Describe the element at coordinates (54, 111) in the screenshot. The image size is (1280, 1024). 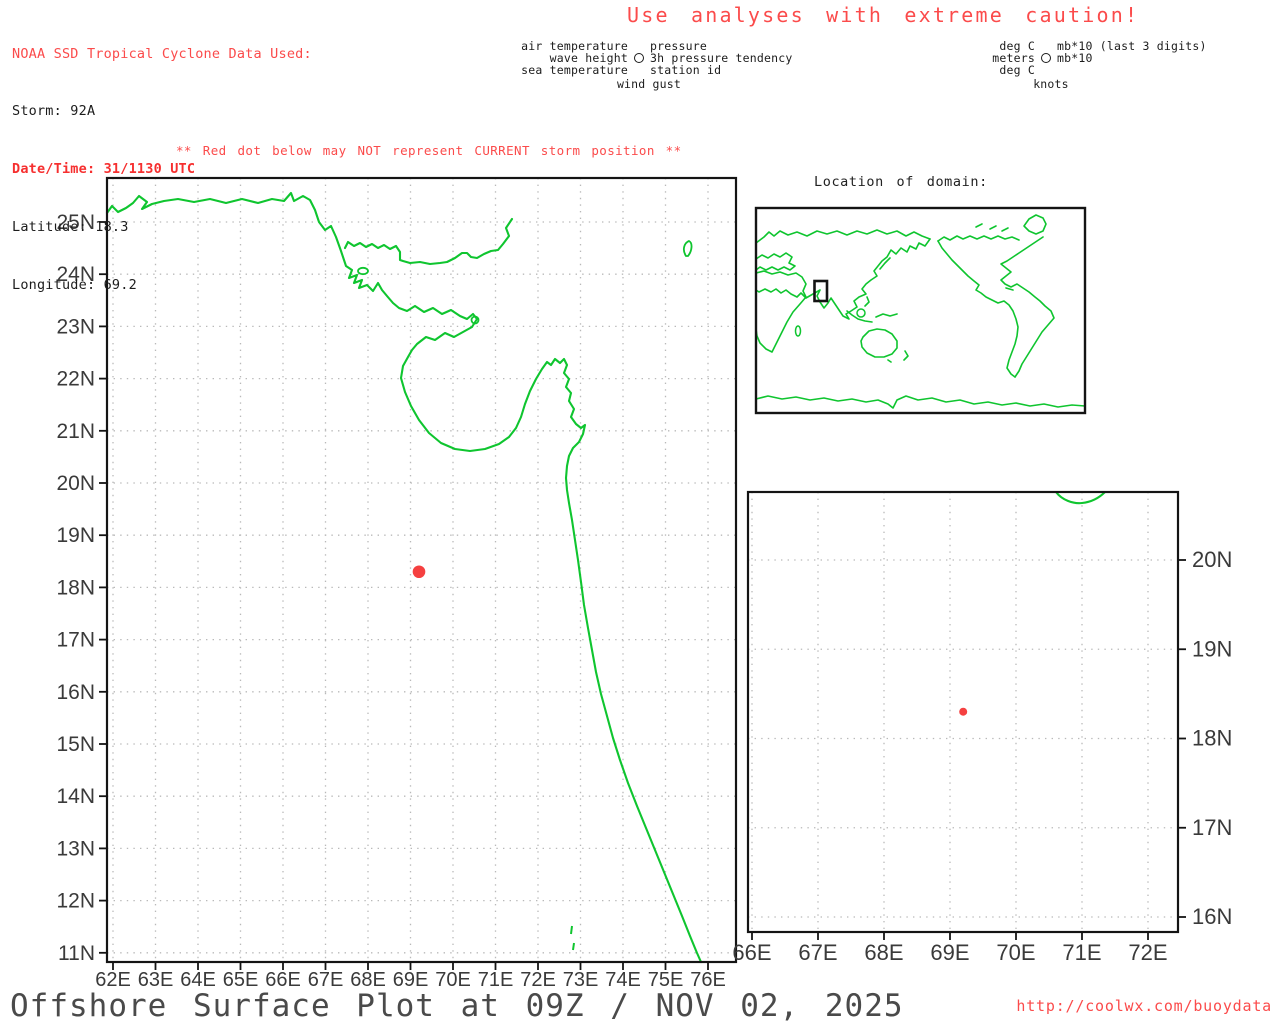
I see `storm-id-line: Storm: 92A` at that location.